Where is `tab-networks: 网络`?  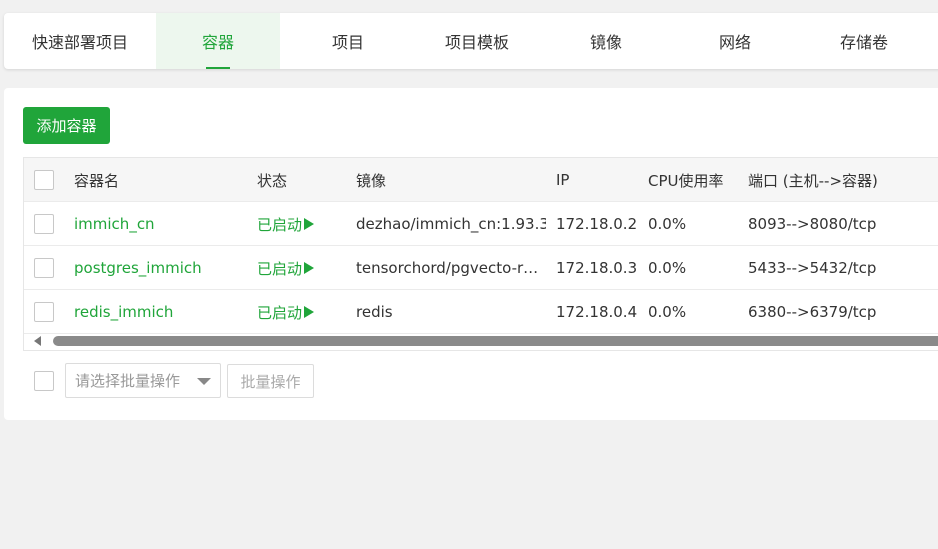
tab-networks: 网络 is located at coordinates (735, 41).